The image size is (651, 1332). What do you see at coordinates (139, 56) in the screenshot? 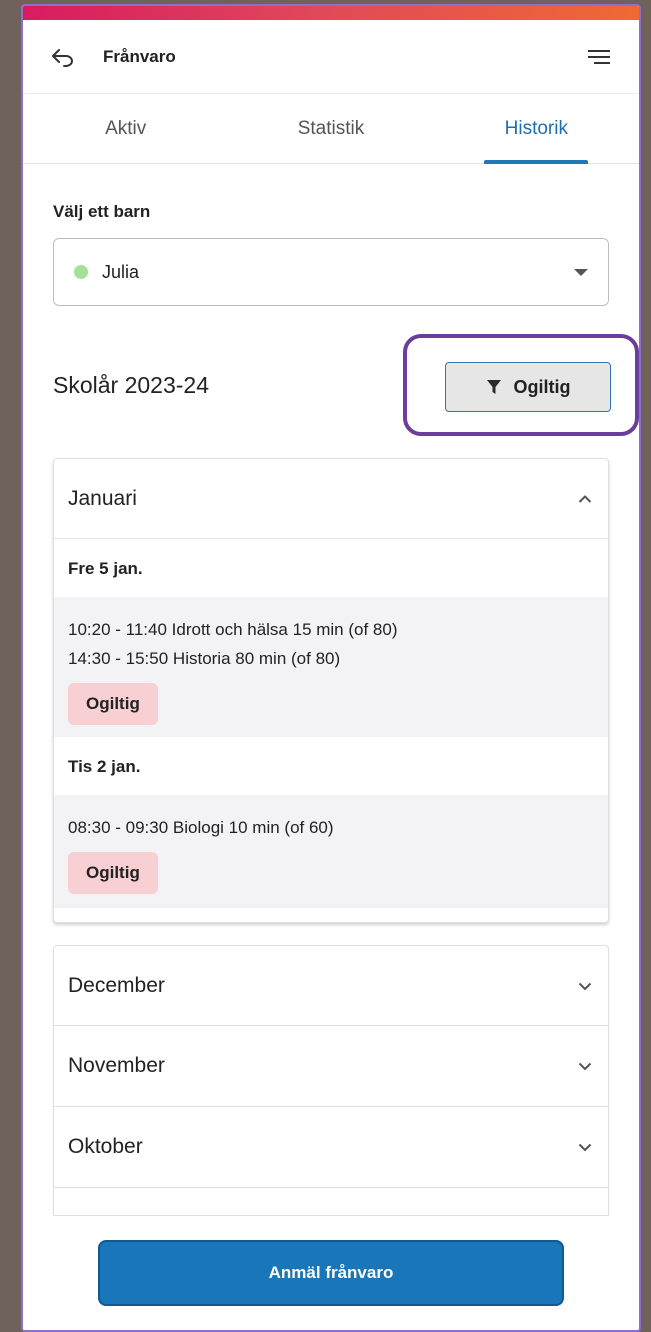
I see `page-title: Frånvaro` at bounding box center [139, 56].